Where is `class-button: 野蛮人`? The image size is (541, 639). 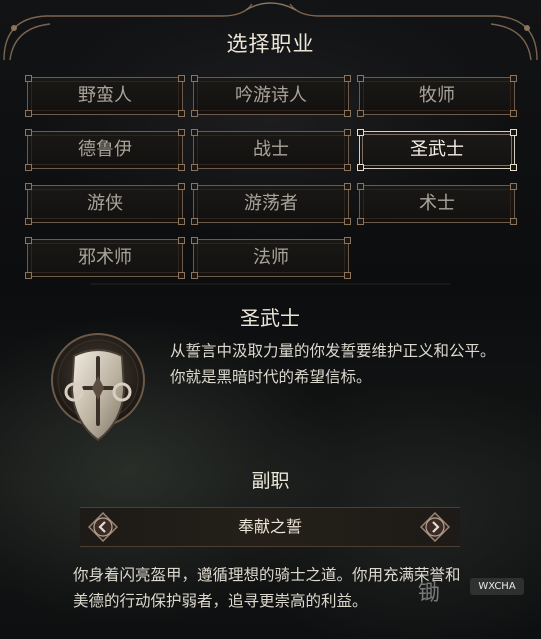
class-button: 野蛮人 is located at coordinates (105, 96).